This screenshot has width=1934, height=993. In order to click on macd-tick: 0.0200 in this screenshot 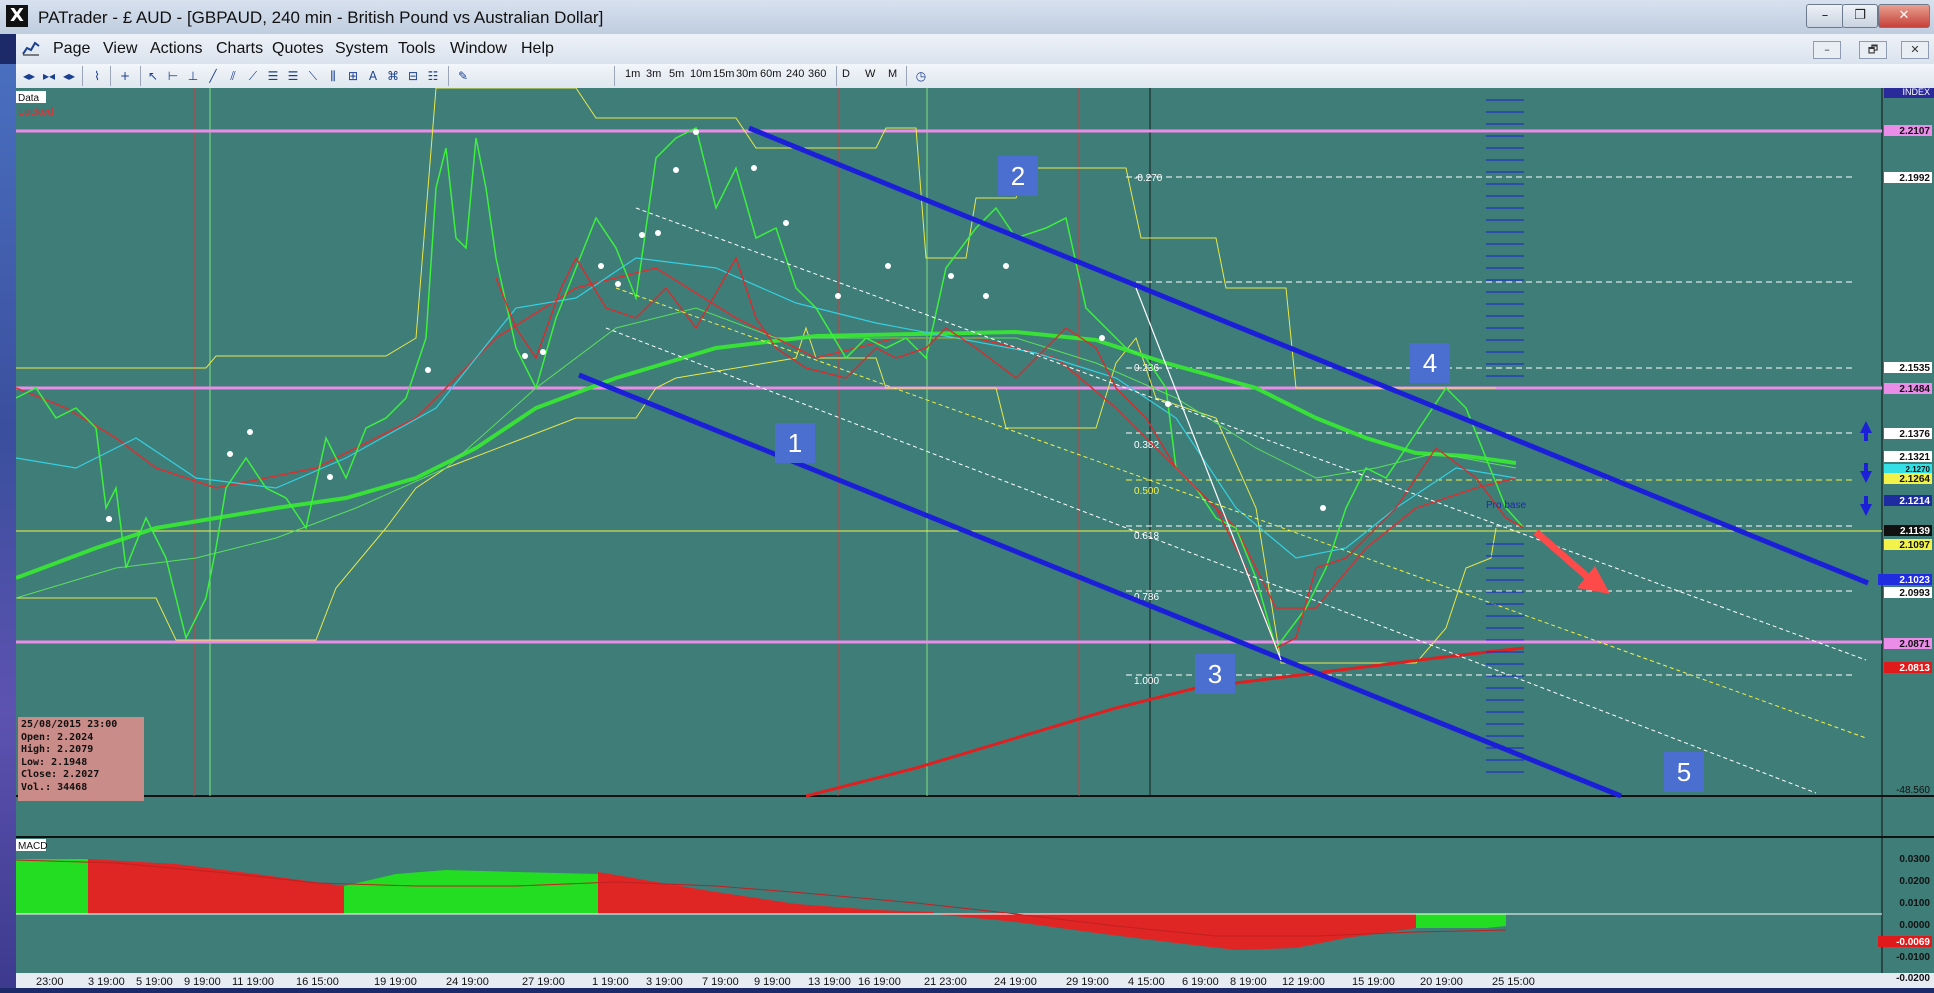, I will do `click(1914, 881)`.